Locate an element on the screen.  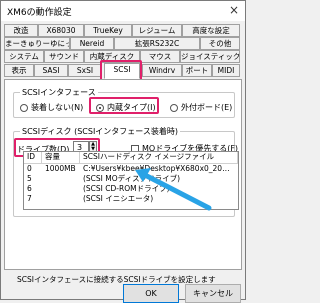
tab-mouse: マウス is located at coordinates (160, 56).